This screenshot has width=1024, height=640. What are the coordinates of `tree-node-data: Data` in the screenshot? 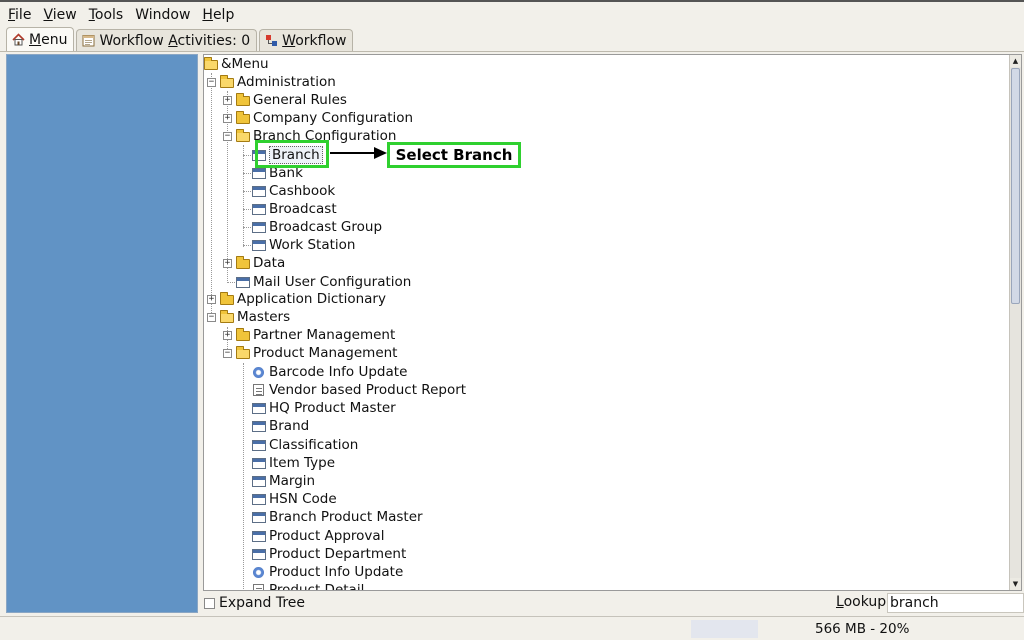 It's located at (260, 263).